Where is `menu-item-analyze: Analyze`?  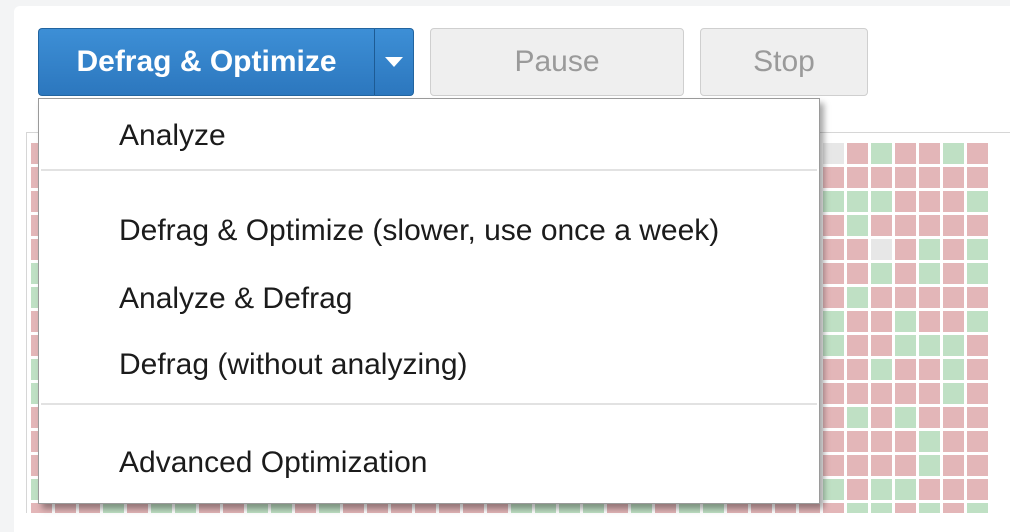 menu-item-analyze: Analyze is located at coordinates (172, 136).